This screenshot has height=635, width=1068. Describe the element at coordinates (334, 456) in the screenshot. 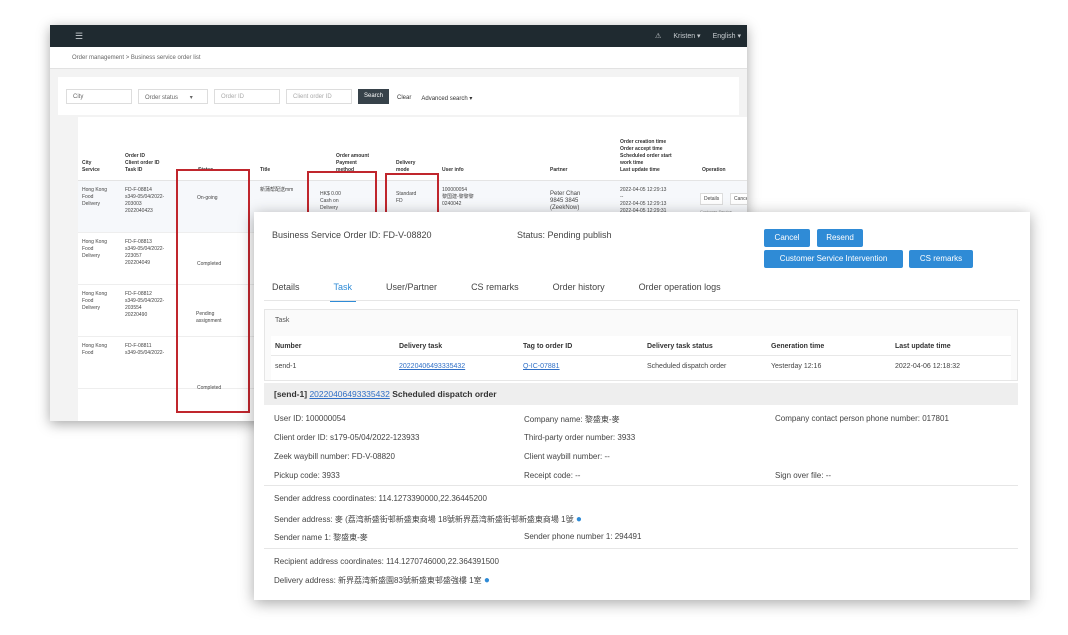

I see `zeek-waybill: Zeek waybill number: FD-V-08820` at that location.